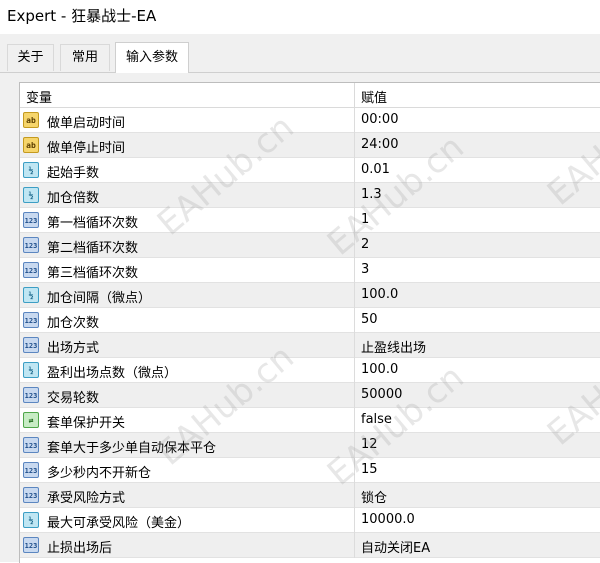 The width and height of the screenshot is (600, 563). Describe the element at coordinates (30, 57) in the screenshot. I see `tab-about: 关于` at that location.